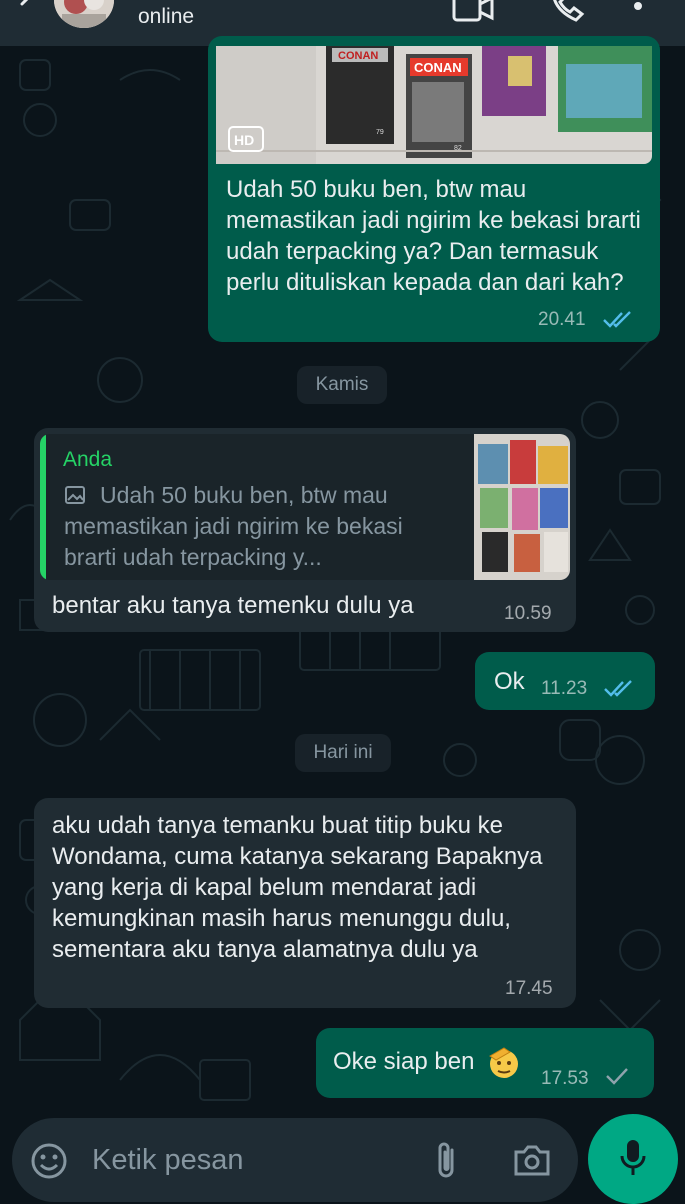 The height and width of the screenshot is (1204, 685). I want to click on video-call-icon, so click(473, 13).